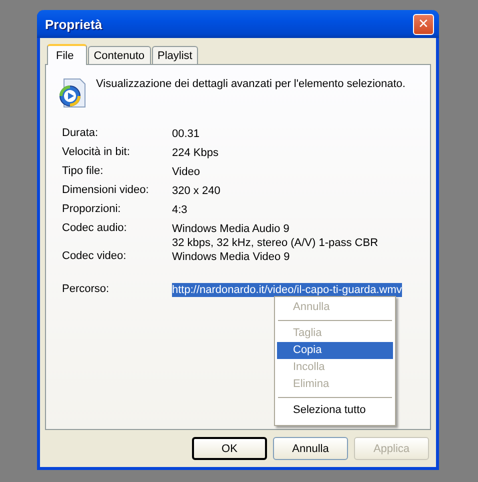  What do you see at coordinates (231, 229) in the screenshot?
I see `property-value: Windows Media Audio 9` at bounding box center [231, 229].